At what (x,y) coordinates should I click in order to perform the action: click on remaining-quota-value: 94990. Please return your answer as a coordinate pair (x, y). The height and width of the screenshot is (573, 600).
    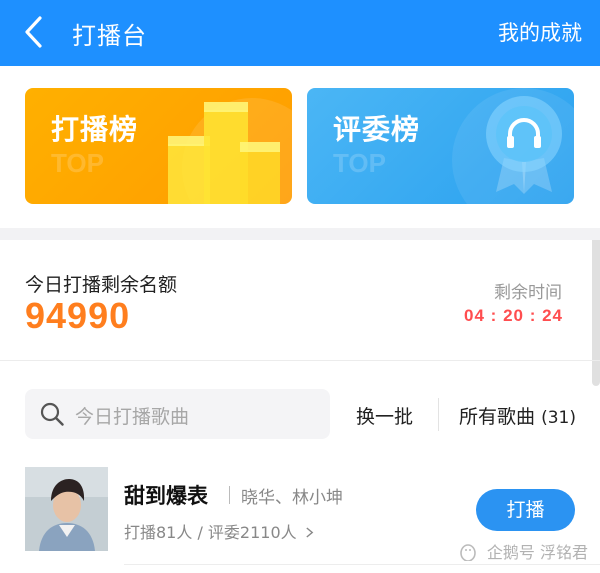
    Looking at the image, I should click on (78, 315).